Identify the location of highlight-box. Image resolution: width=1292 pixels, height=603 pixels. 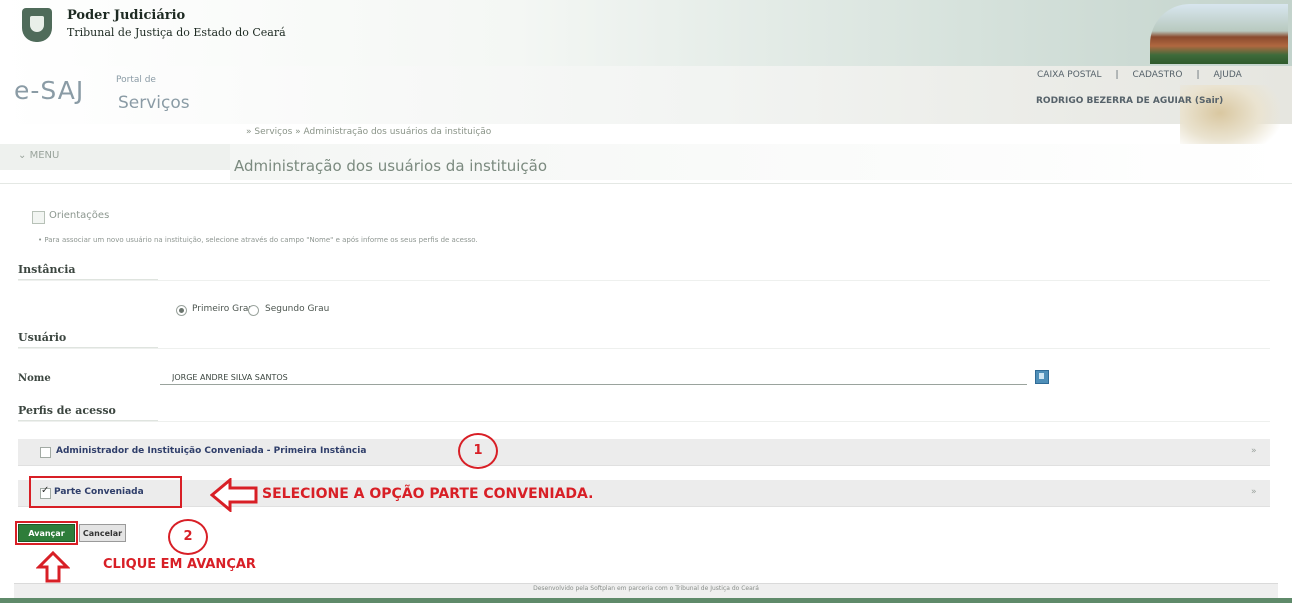
(105, 492).